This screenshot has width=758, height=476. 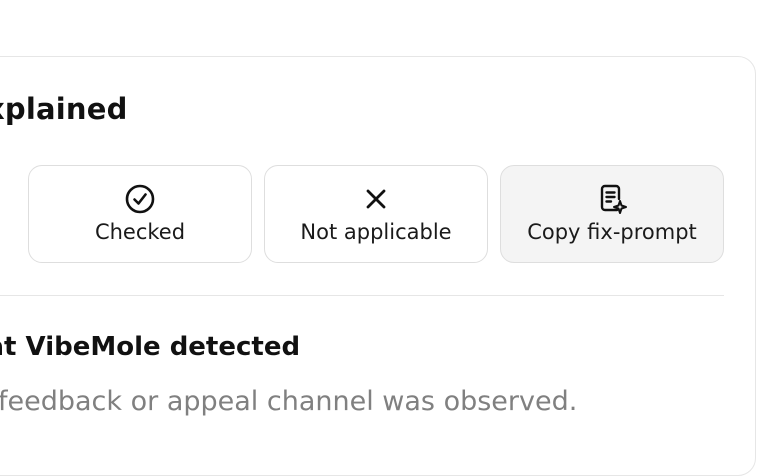 I want to click on checked-button: Checked, so click(x=140, y=214).